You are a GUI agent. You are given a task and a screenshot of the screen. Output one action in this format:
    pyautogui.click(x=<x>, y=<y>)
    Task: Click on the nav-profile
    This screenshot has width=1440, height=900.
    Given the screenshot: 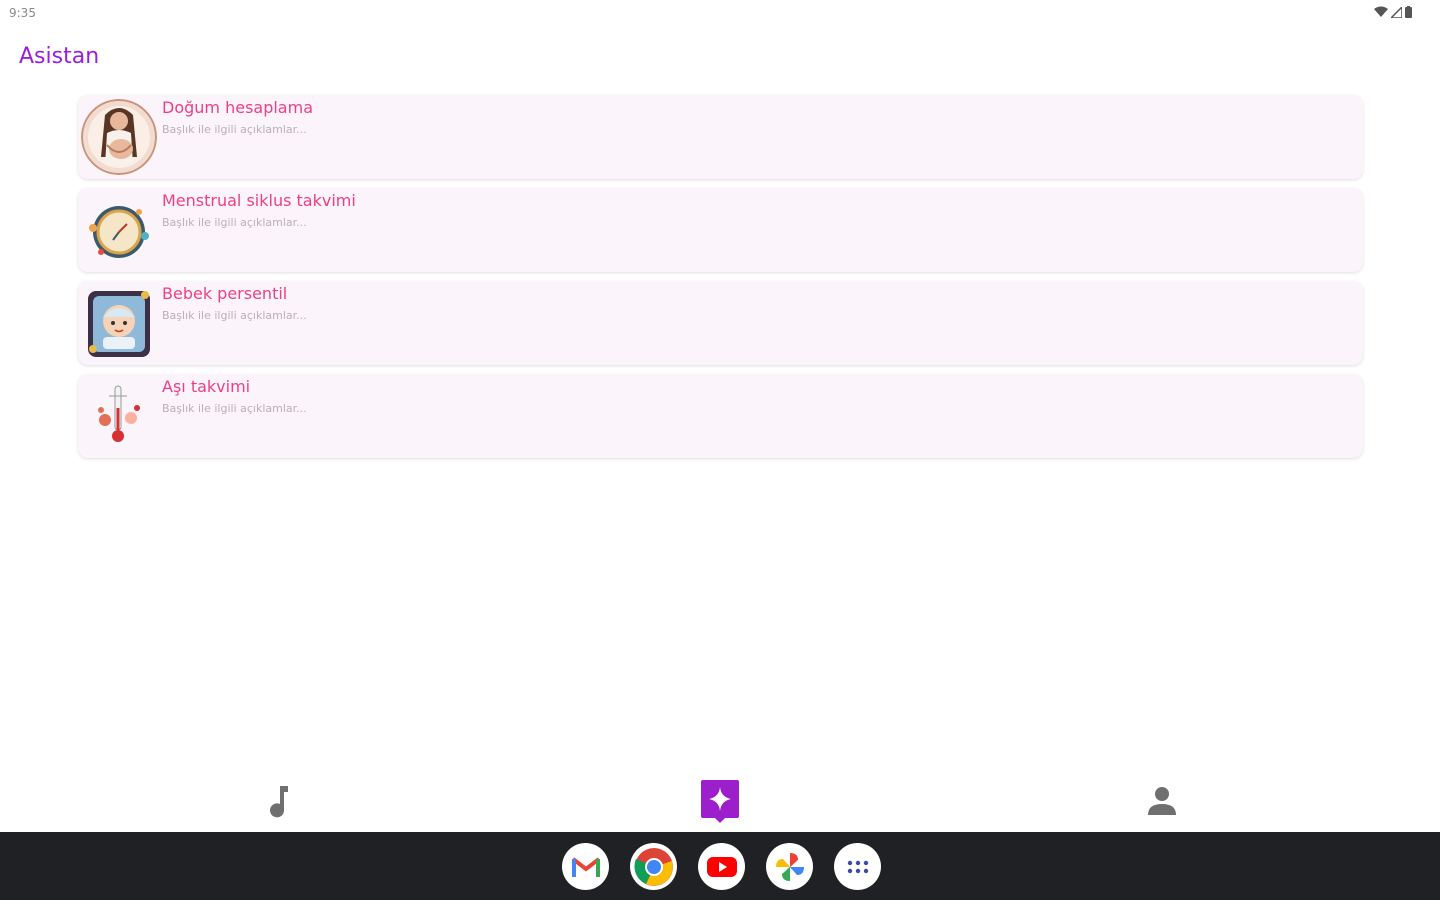 What is the action you would take?
    pyautogui.click(x=1162, y=801)
    